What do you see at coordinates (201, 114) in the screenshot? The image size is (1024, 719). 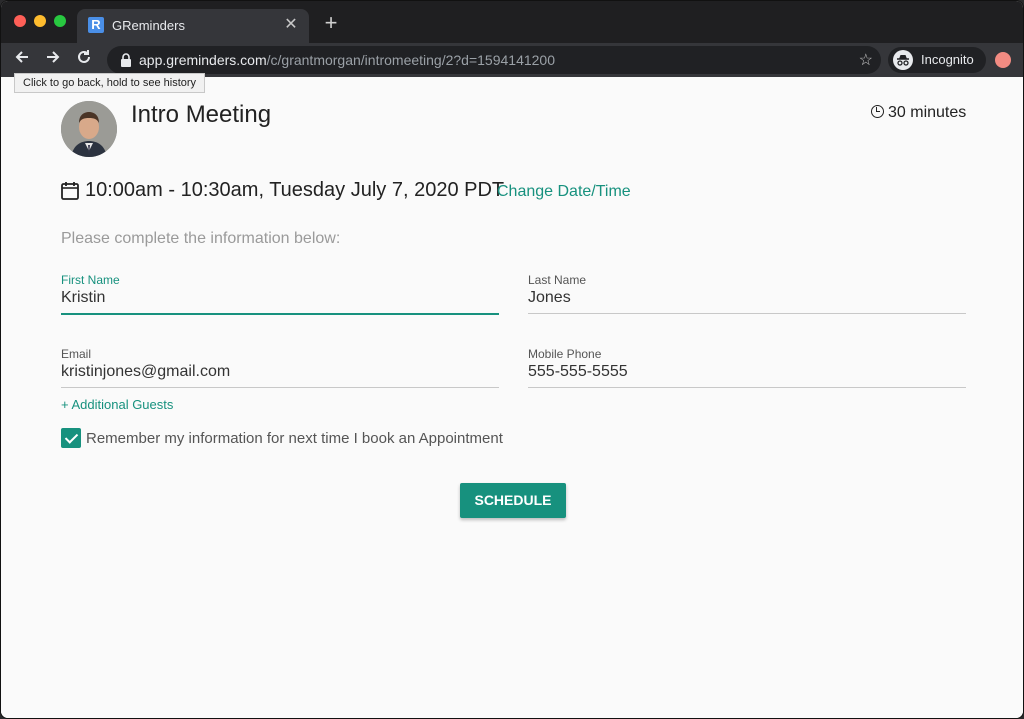 I see `page-title: Intro Meeting` at bounding box center [201, 114].